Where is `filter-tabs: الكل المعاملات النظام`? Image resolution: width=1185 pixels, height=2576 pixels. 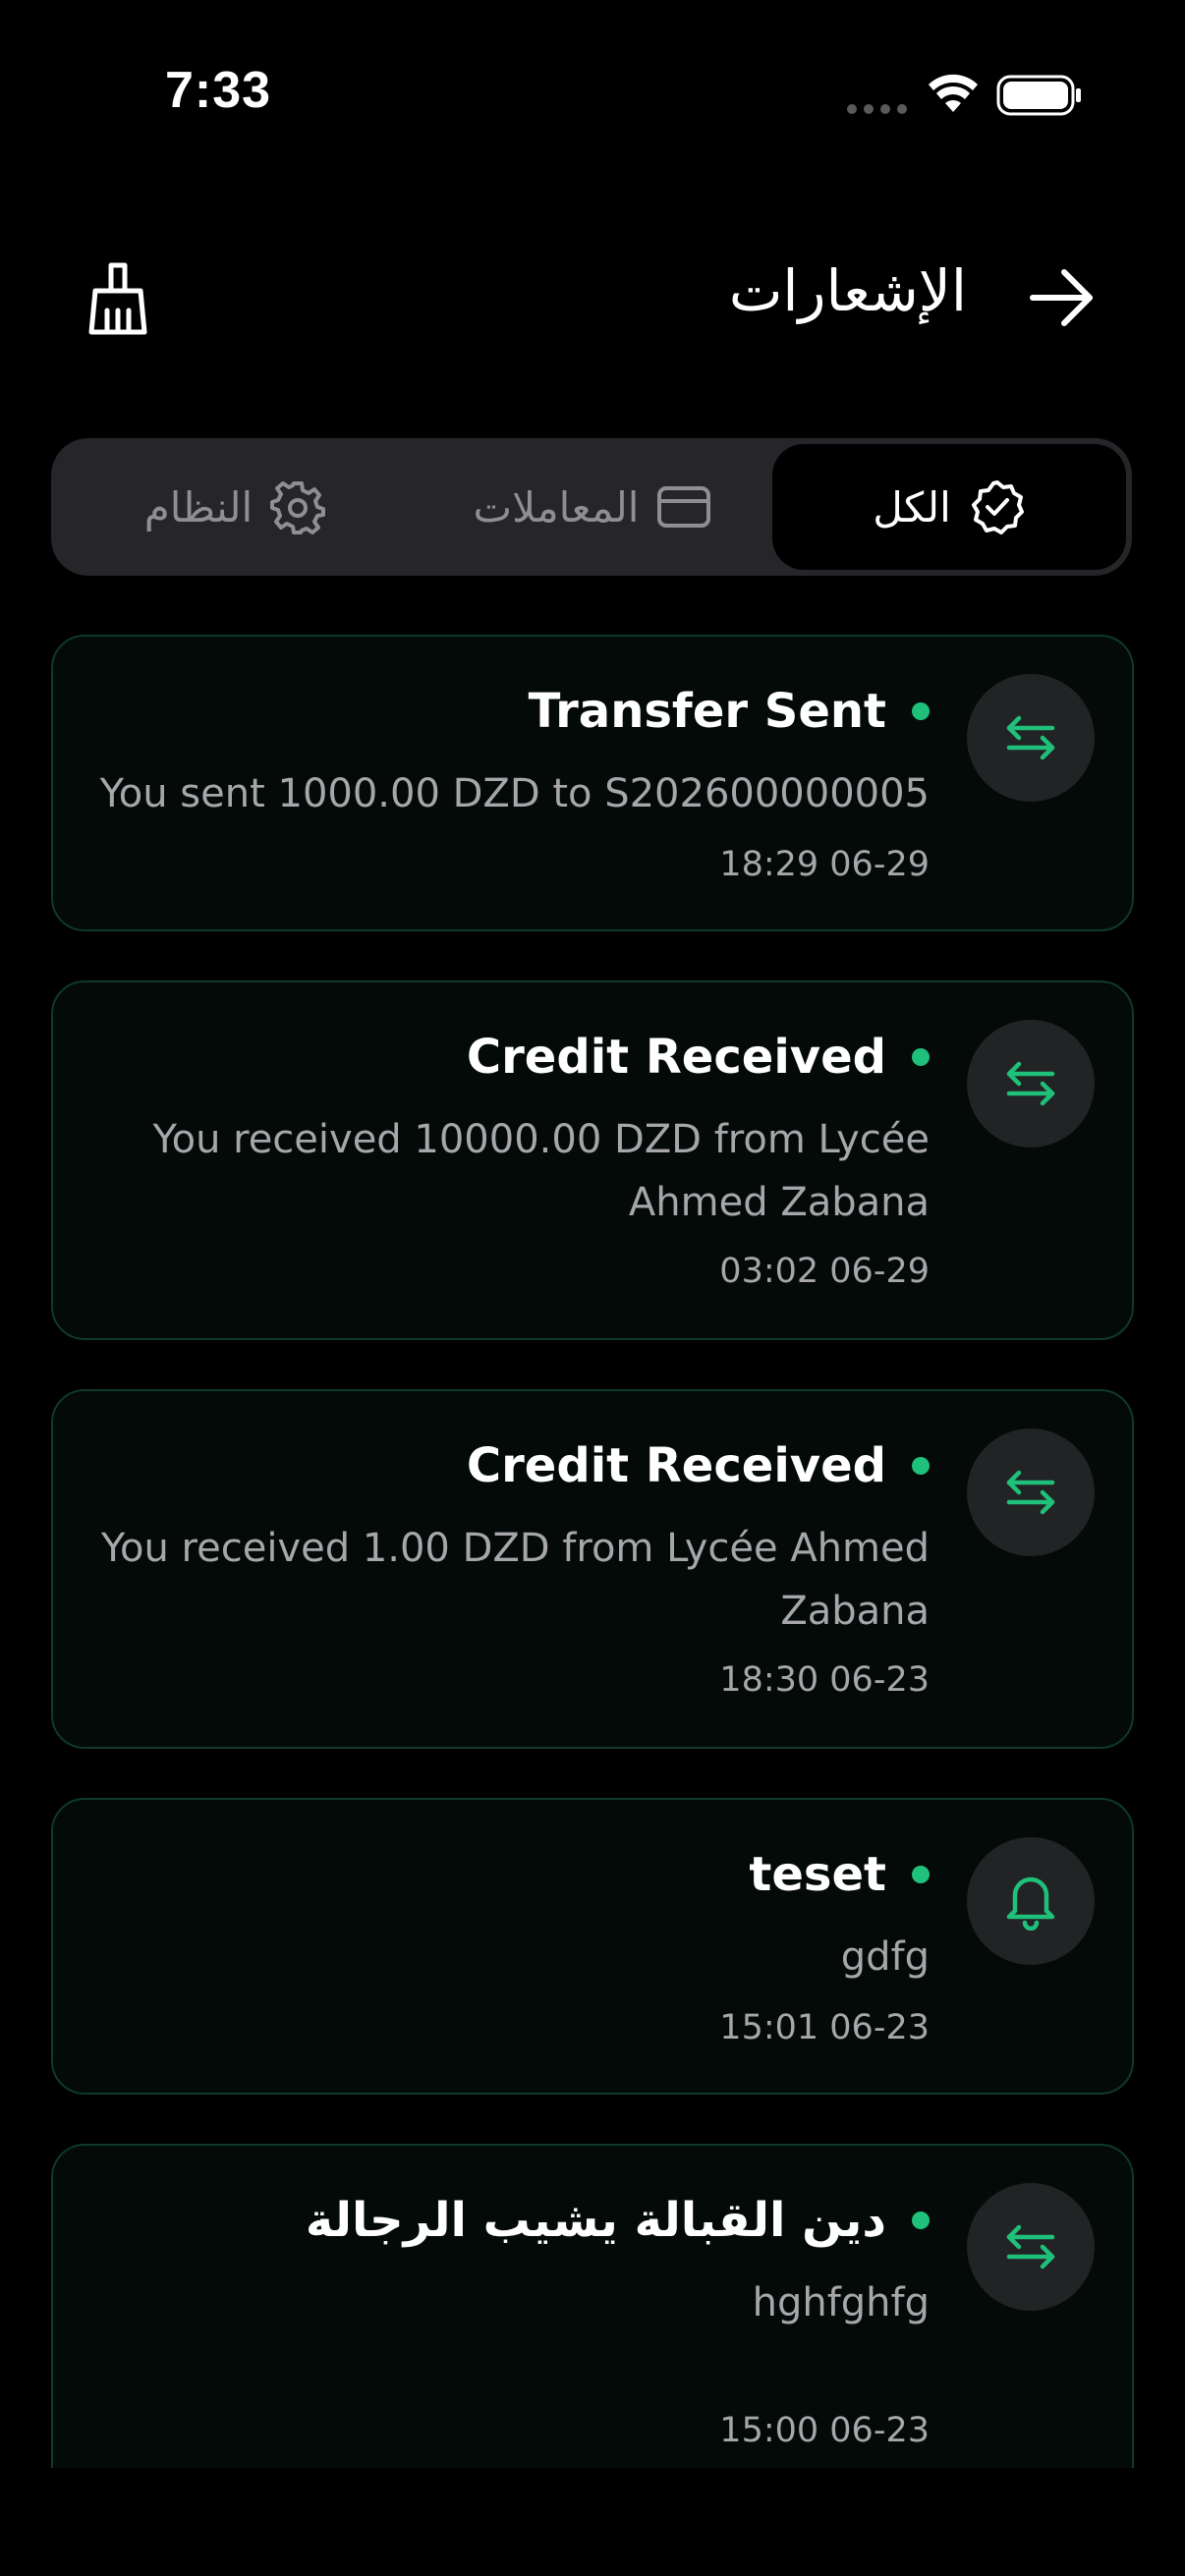
filter-tabs: الكل المعاملات النظام is located at coordinates (592, 507).